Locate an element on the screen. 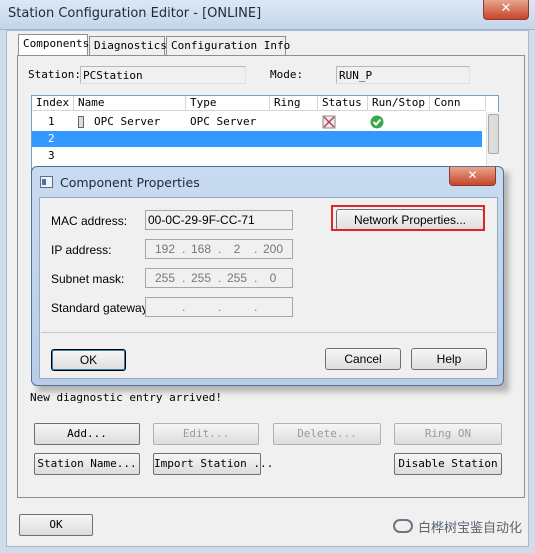 The width and height of the screenshot is (535, 553). subnet-octet-3: 255 is located at coordinates (237, 278).